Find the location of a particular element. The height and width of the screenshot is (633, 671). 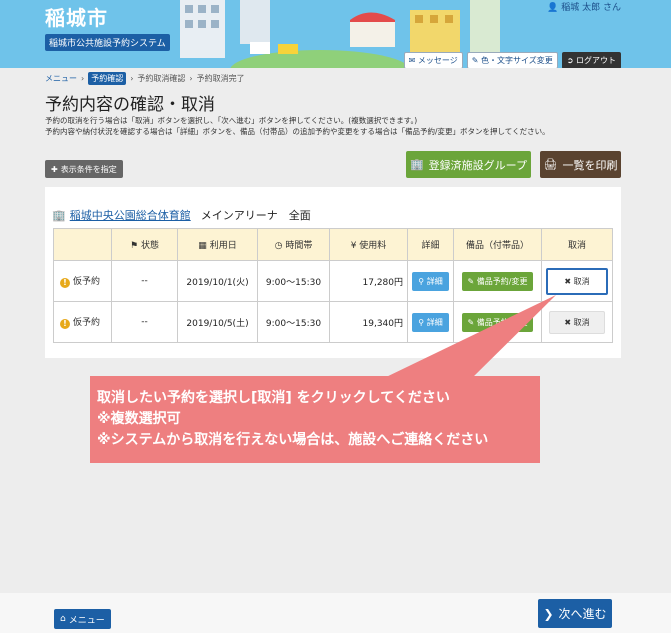

col-time: ◷ 時間帯 is located at coordinates (293, 244).